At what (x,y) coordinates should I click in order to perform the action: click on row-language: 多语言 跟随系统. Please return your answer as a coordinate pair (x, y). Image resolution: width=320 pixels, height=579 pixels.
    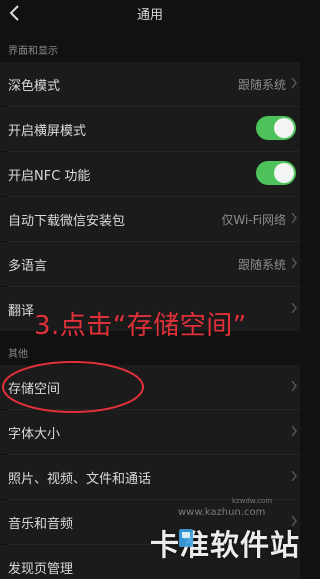
    Looking at the image, I should click on (150, 264).